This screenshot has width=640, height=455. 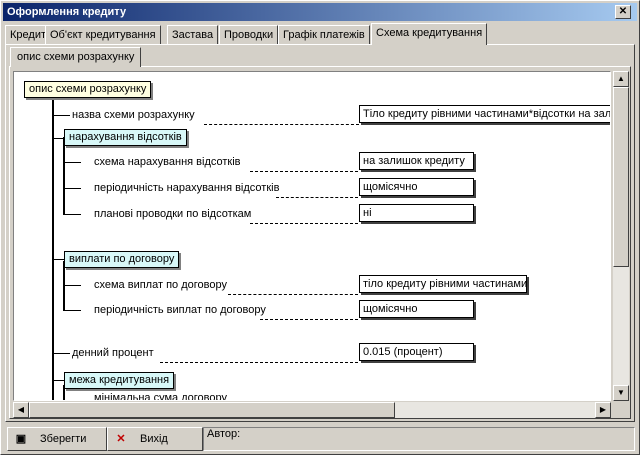 What do you see at coordinates (419, 439) in the screenshot?
I see `author-panel: Автор:` at bounding box center [419, 439].